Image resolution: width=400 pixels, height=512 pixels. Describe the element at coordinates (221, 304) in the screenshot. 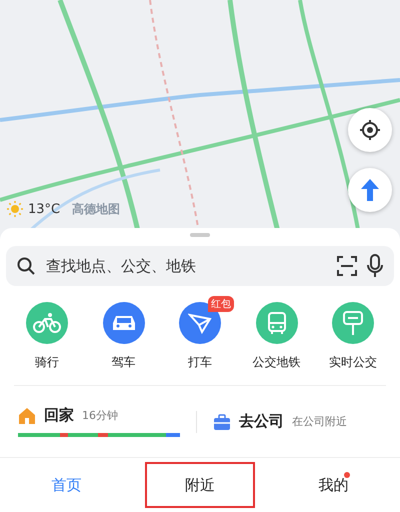

I see `promo-badge: 红包` at that location.